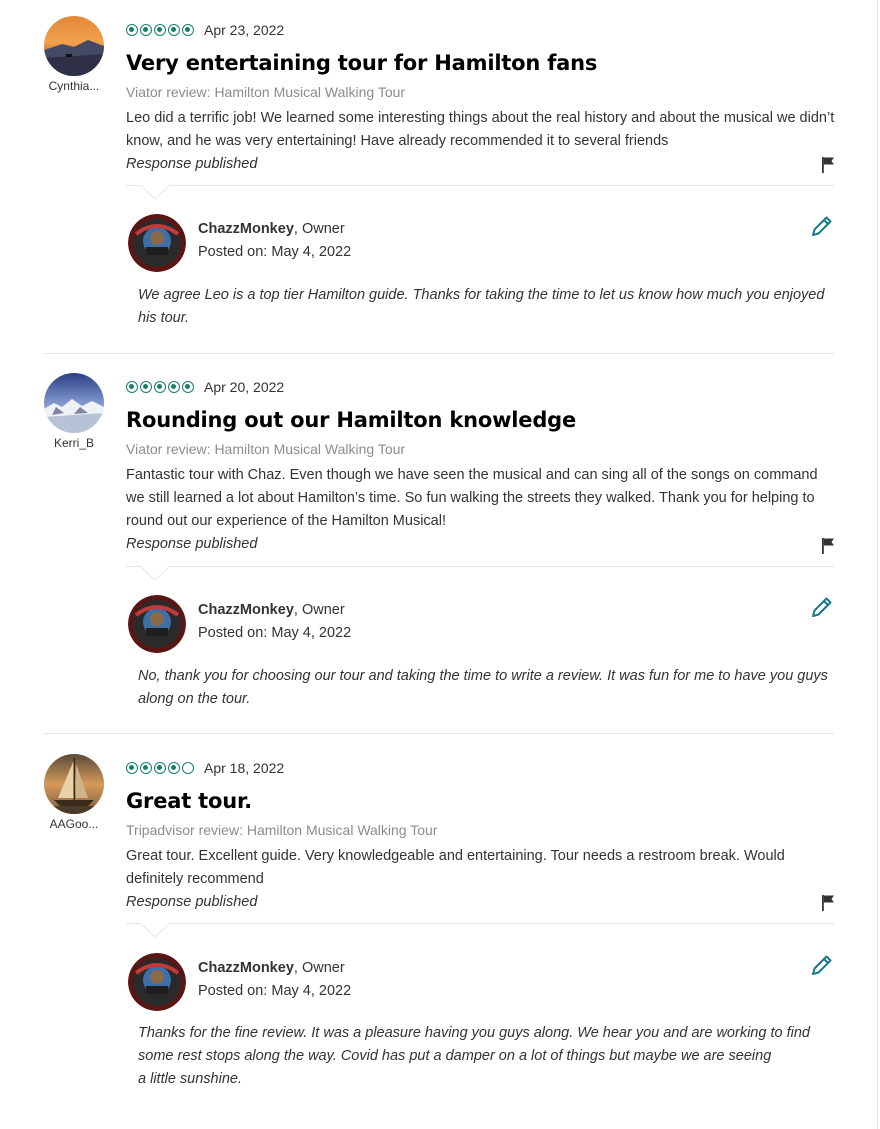  What do you see at coordinates (74, 443) in the screenshot?
I see `reviewer-name: Kerri_B` at bounding box center [74, 443].